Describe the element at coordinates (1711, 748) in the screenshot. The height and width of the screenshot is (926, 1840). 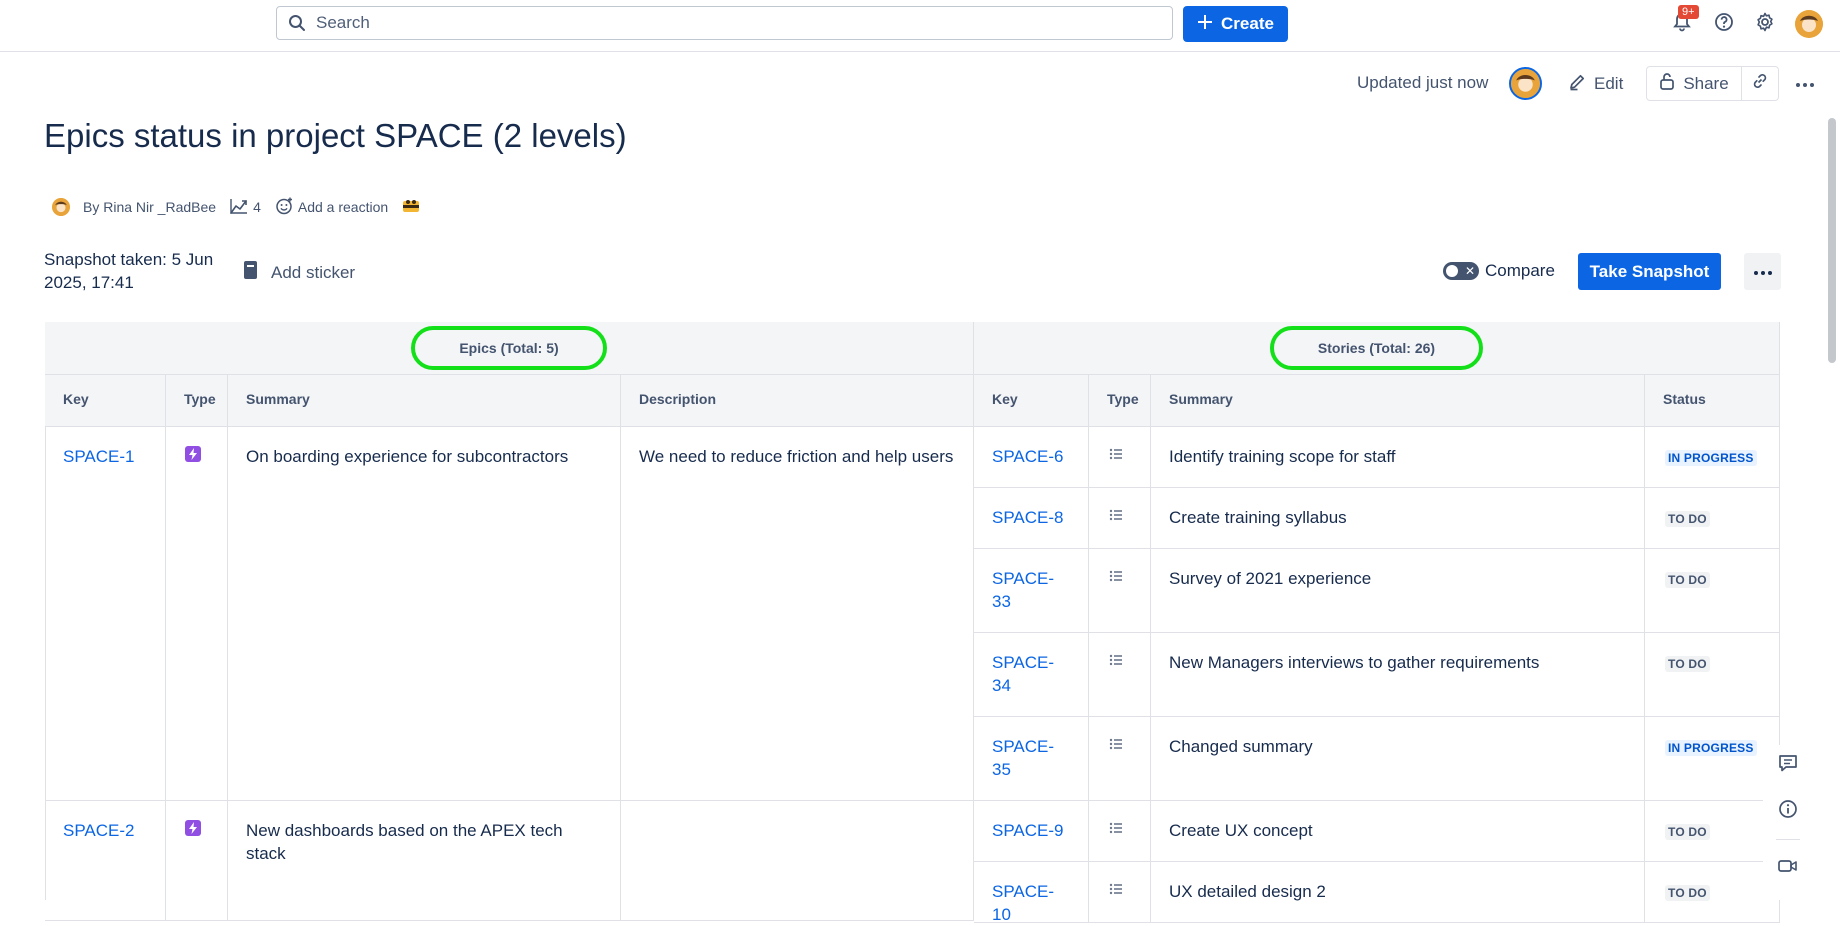
I see `status-badge: IN PROGRESS` at that location.